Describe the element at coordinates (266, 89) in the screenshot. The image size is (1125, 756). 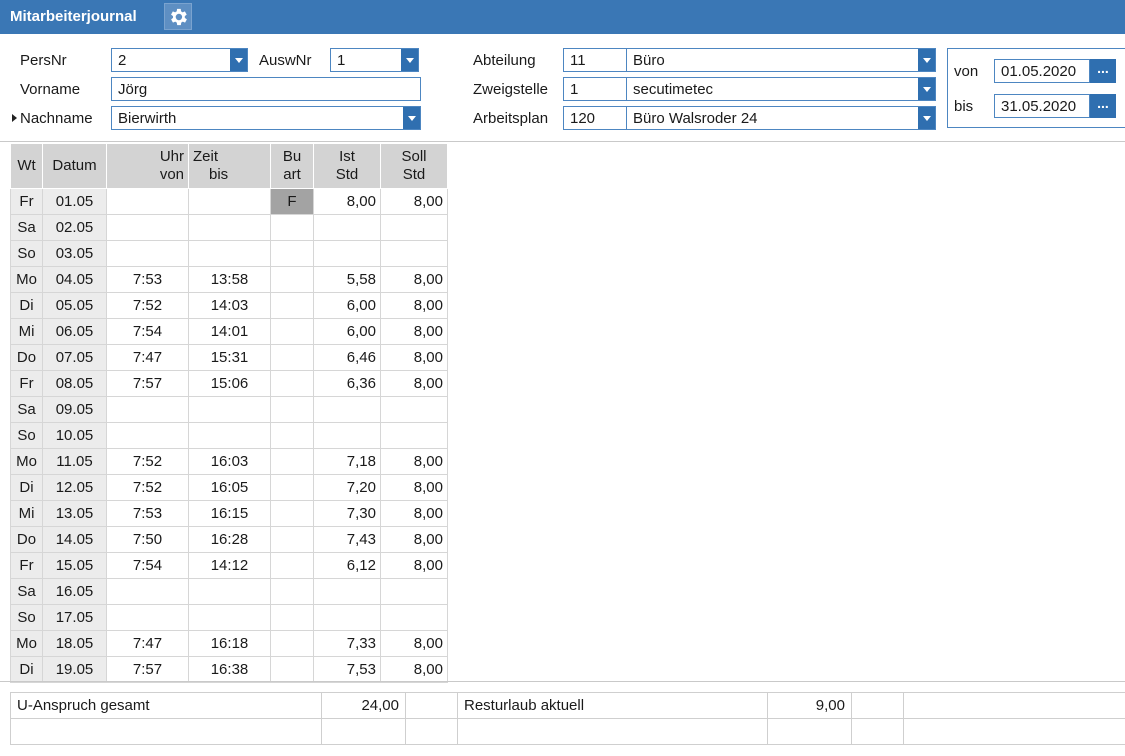
I see `vorname-field: Jörg` at that location.